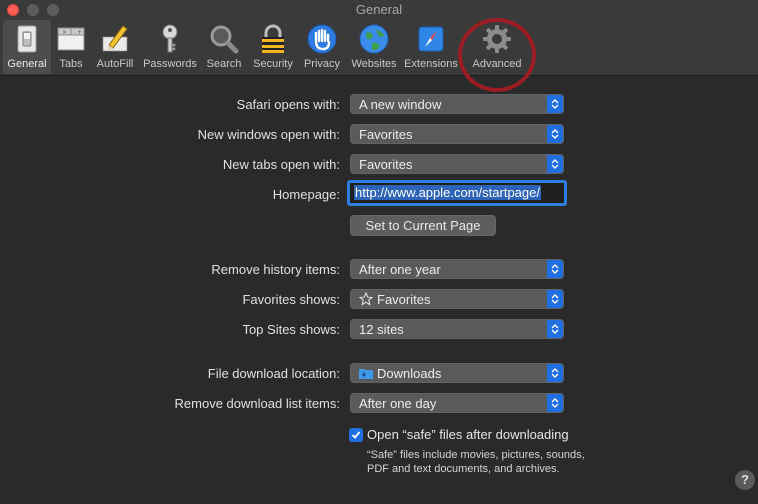  What do you see at coordinates (457, 134) in the screenshot?
I see `new-windows-popup: Favorites` at bounding box center [457, 134].